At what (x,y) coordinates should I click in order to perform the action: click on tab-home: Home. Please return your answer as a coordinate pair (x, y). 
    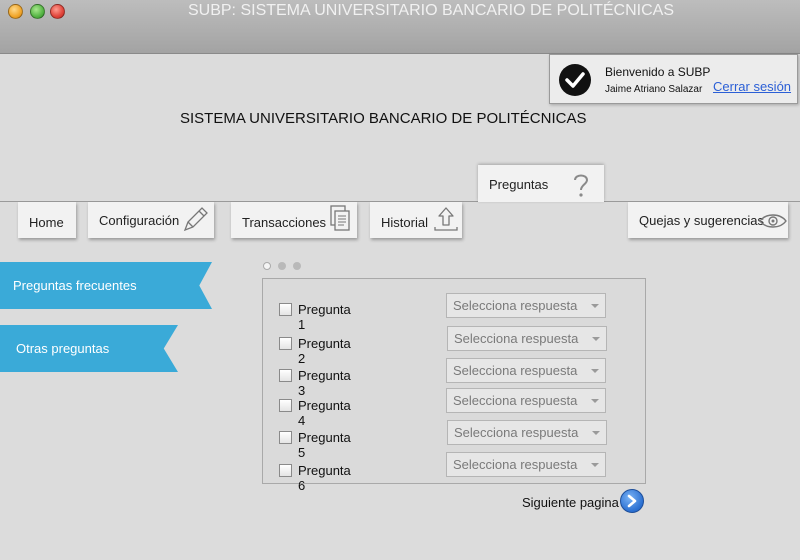
    Looking at the image, I should click on (47, 220).